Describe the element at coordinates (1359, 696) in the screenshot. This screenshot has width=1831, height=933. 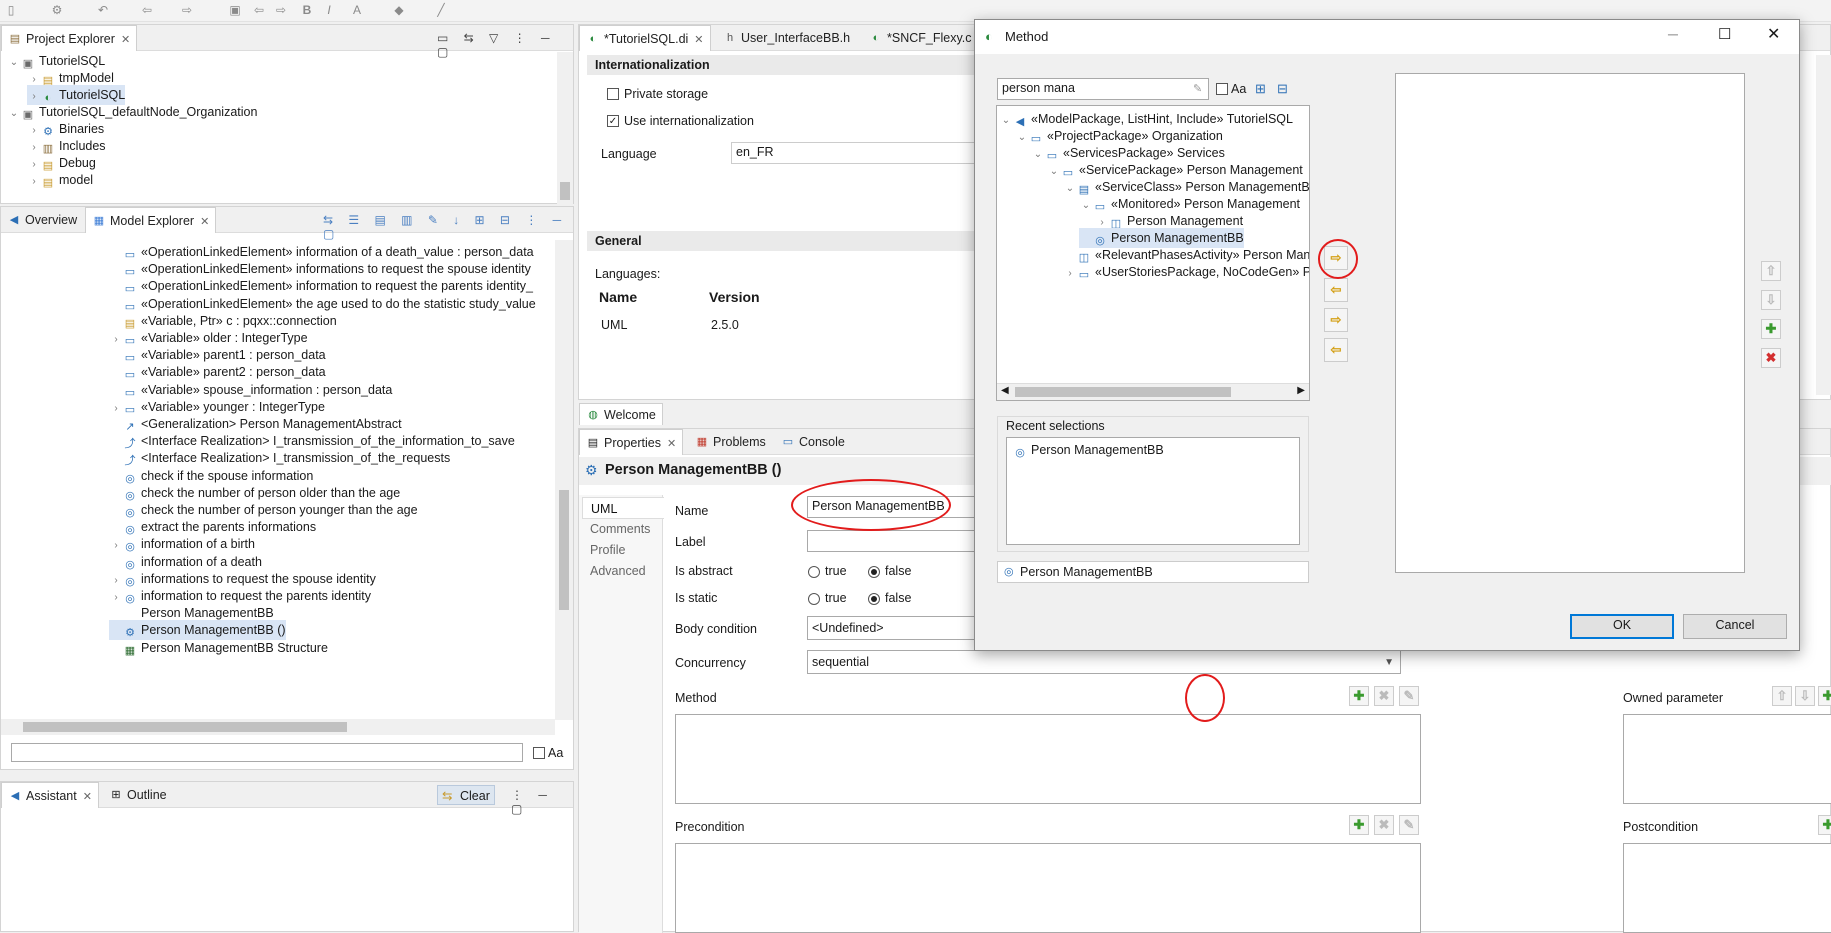
I see `add-method-button: ✚` at that location.